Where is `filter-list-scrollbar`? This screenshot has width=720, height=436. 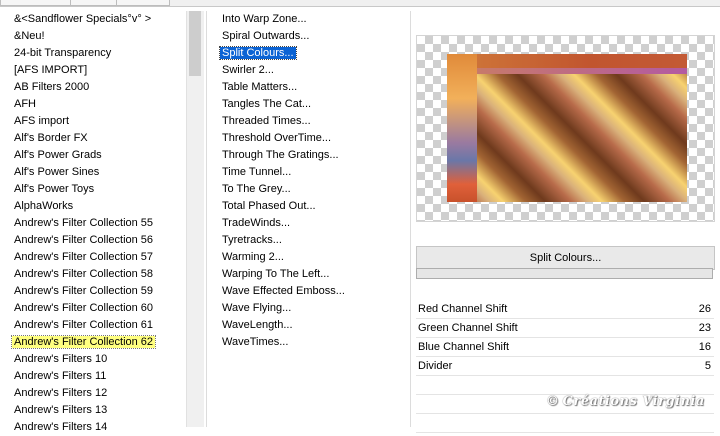
filter-list-scrollbar is located at coordinates (195, 219).